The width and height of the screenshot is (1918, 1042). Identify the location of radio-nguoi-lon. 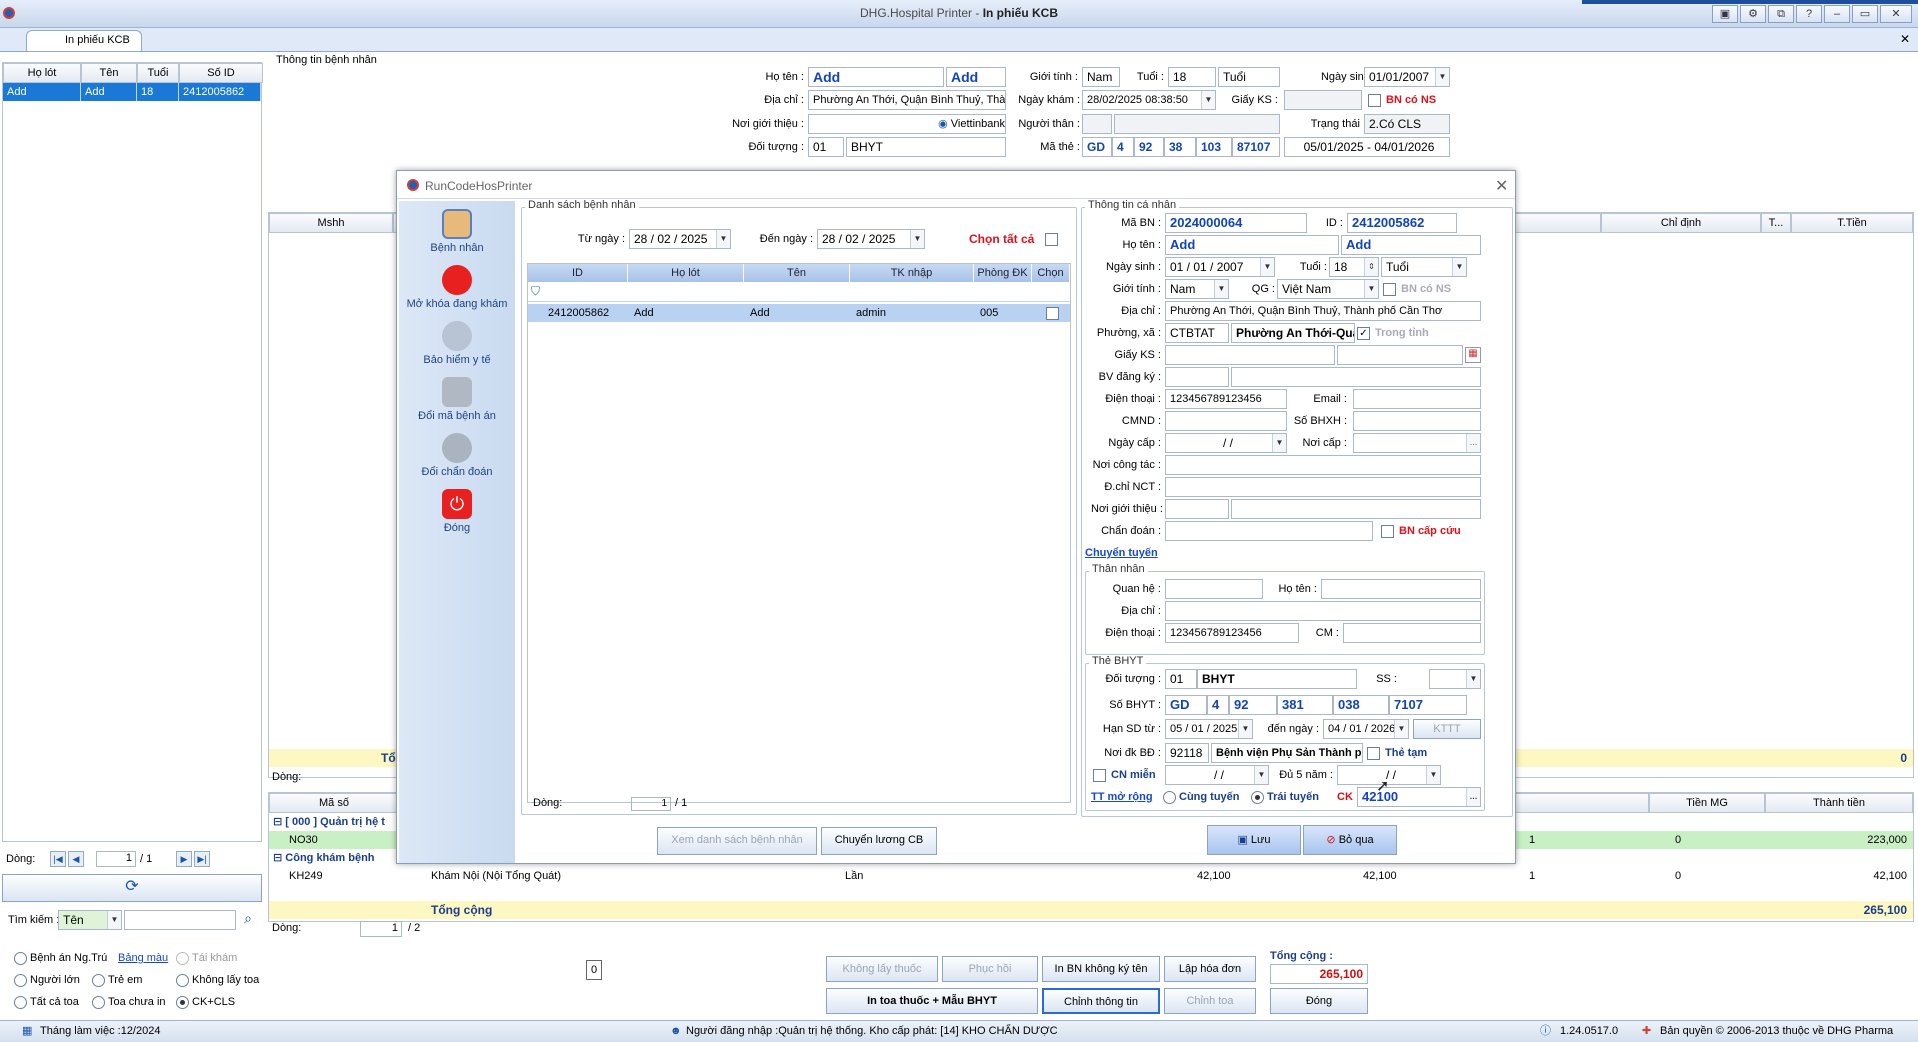
(20, 980).